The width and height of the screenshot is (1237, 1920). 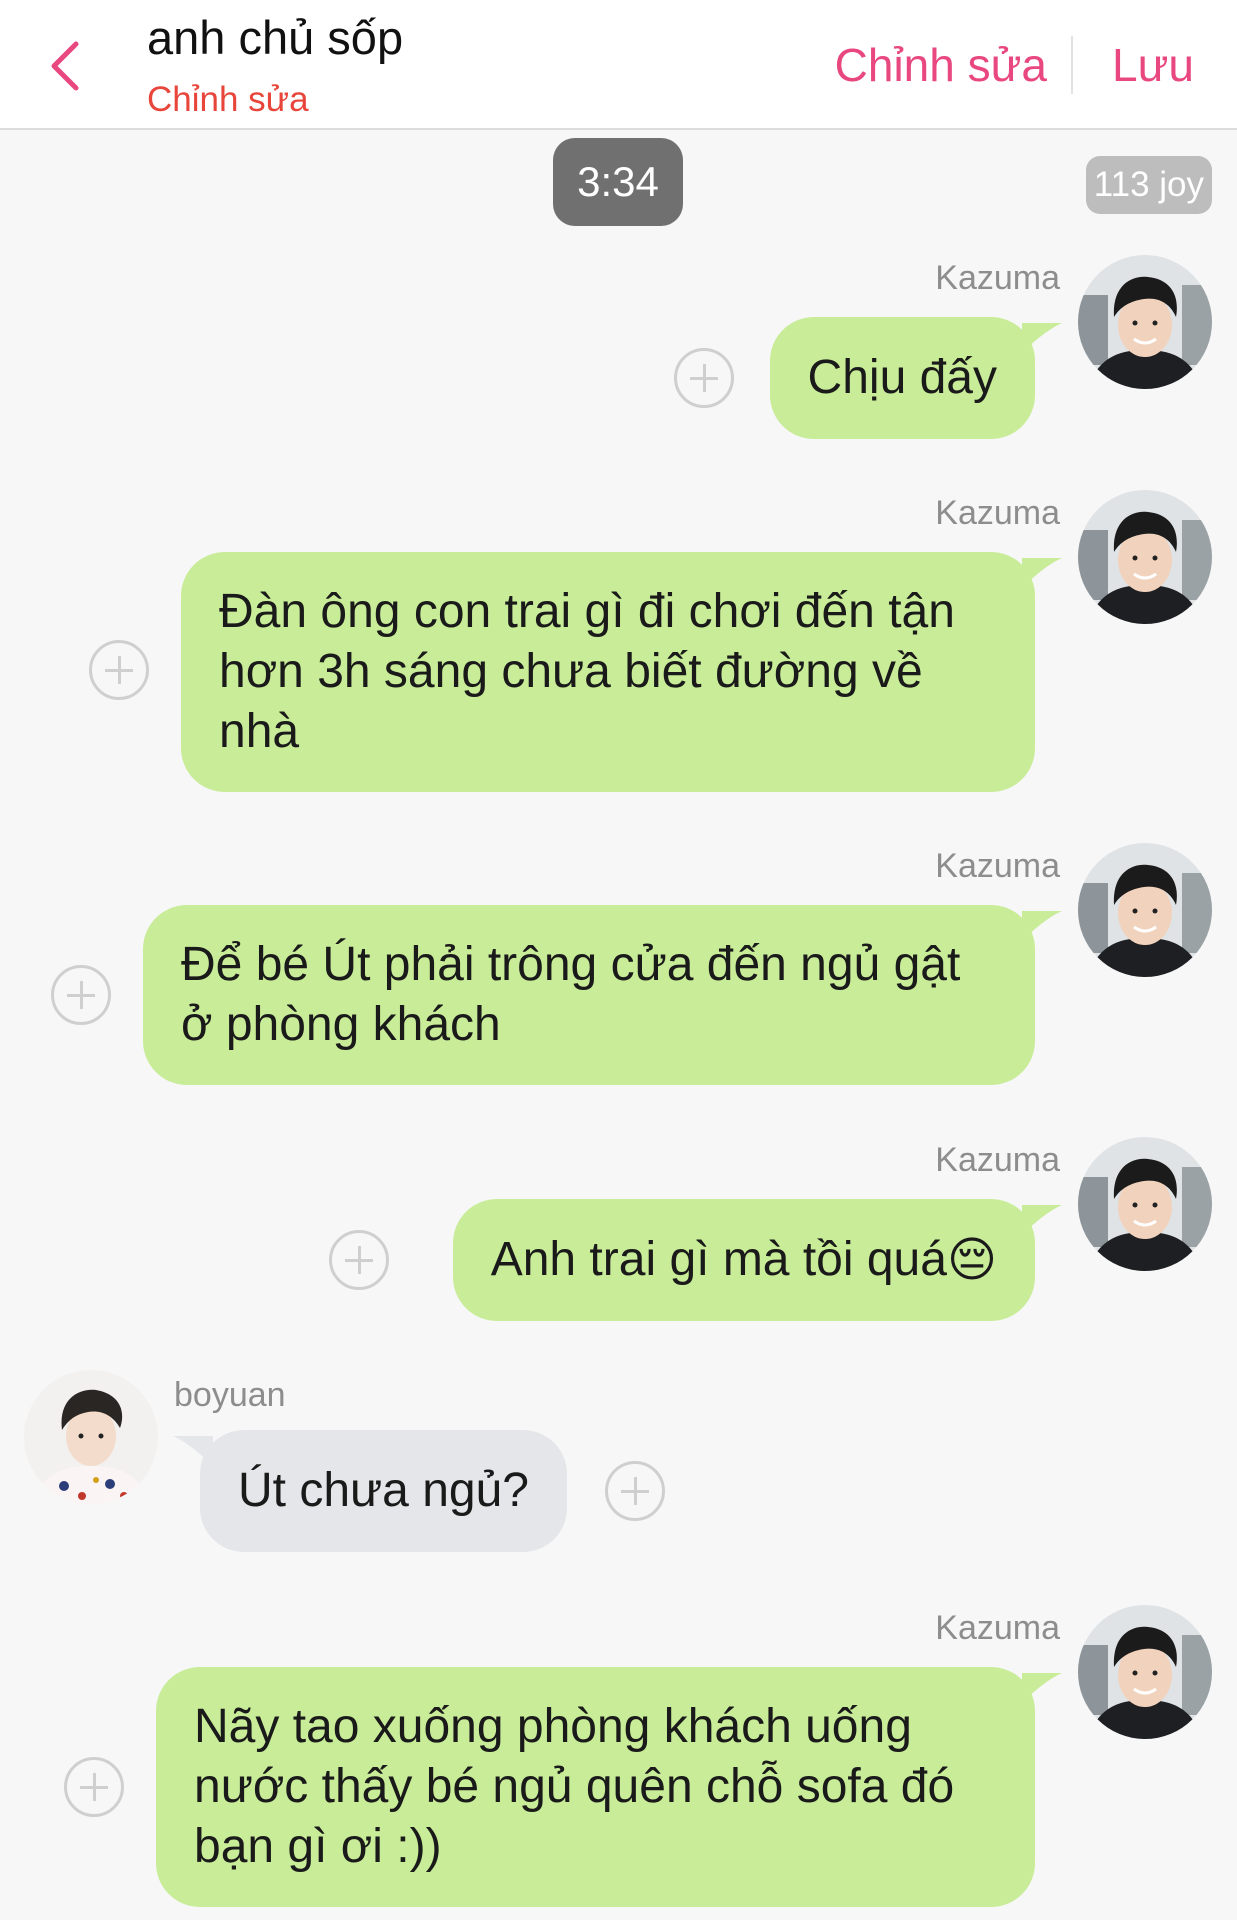 What do you see at coordinates (718, 1259) in the screenshot?
I see `message-text: Anh trai gì mà tồi quá` at bounding box center [718, 1259].